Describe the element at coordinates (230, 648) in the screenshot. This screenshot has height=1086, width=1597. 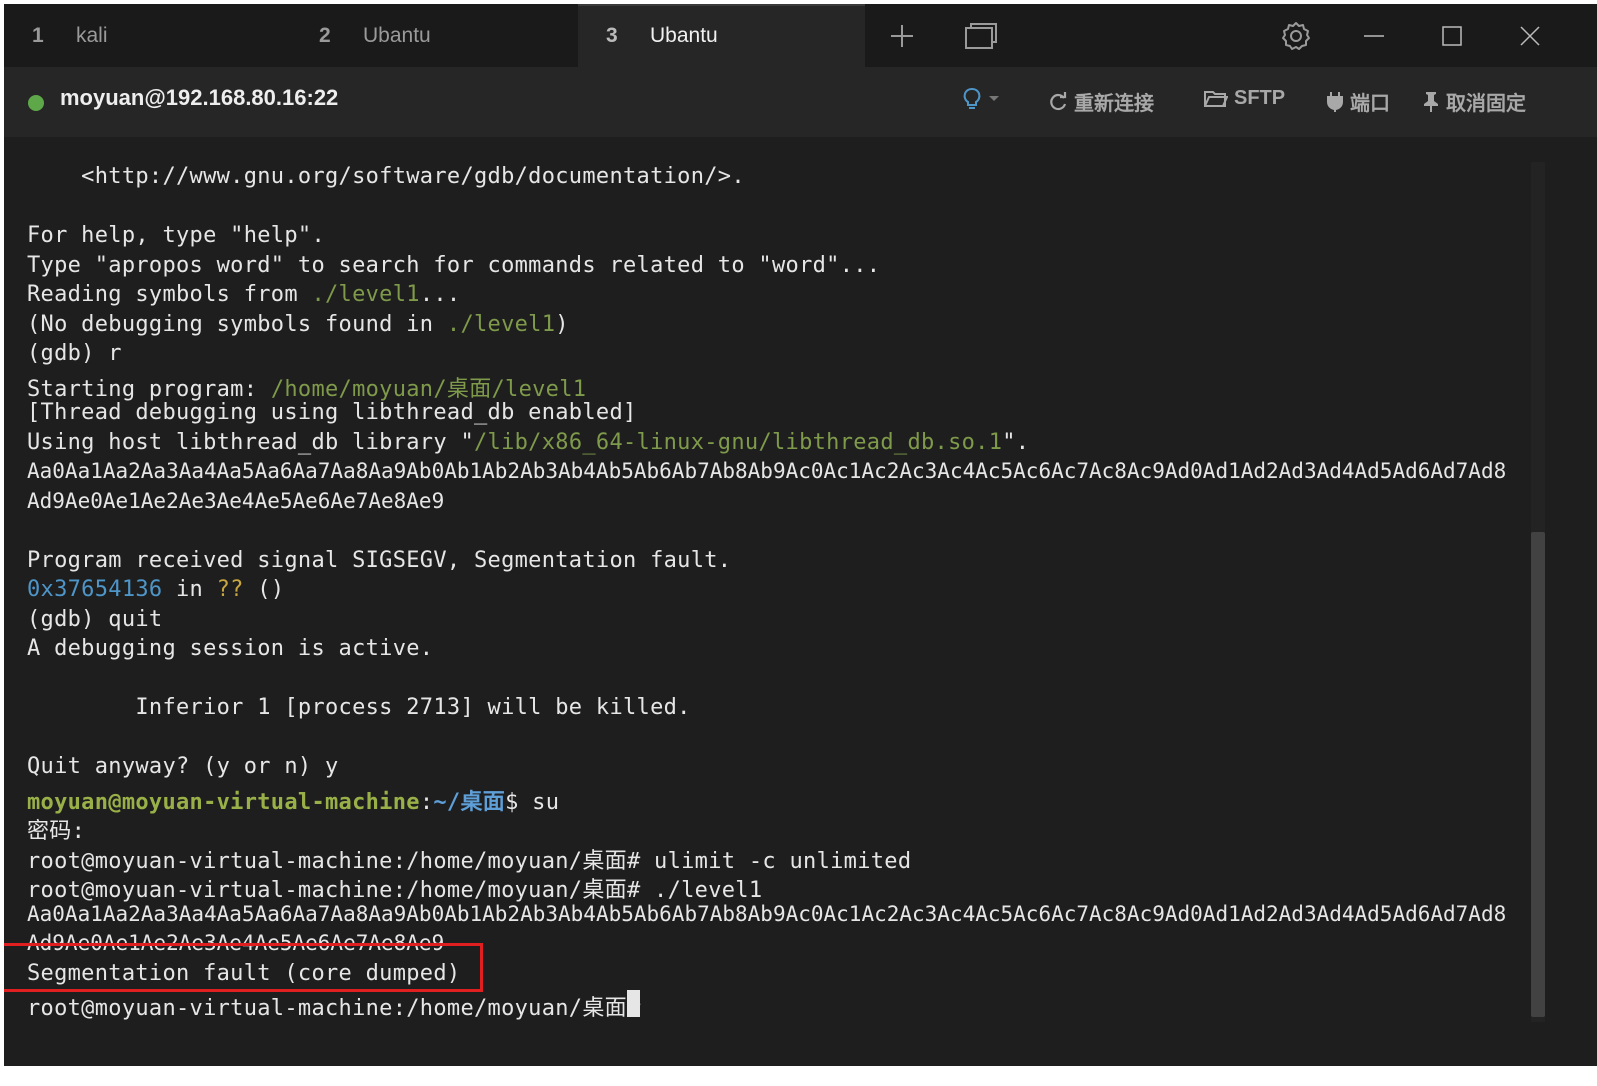
I see `terminal-line: A debugging session is active.` at that location.